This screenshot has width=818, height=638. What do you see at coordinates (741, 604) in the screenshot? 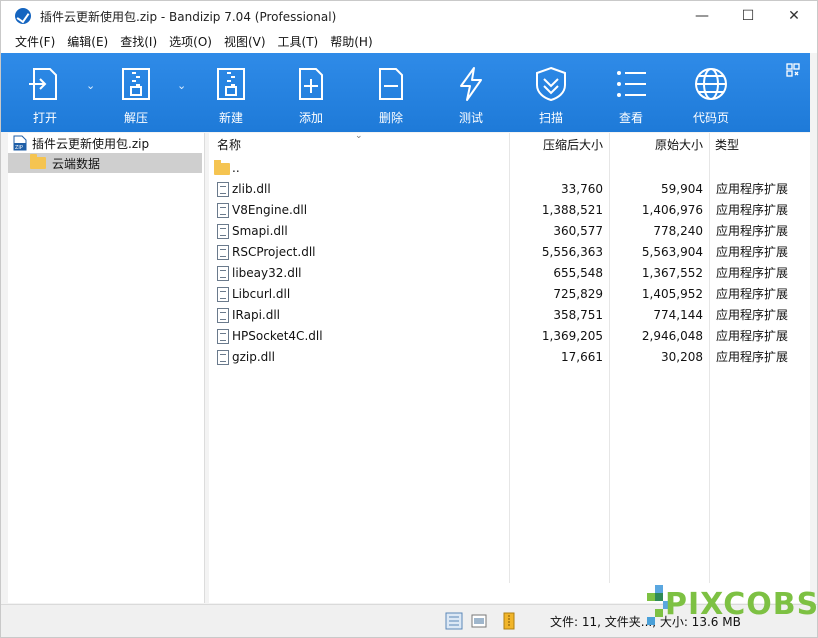
I see `watermark-text: PIXCOBS` at bounding box center [741, 604].